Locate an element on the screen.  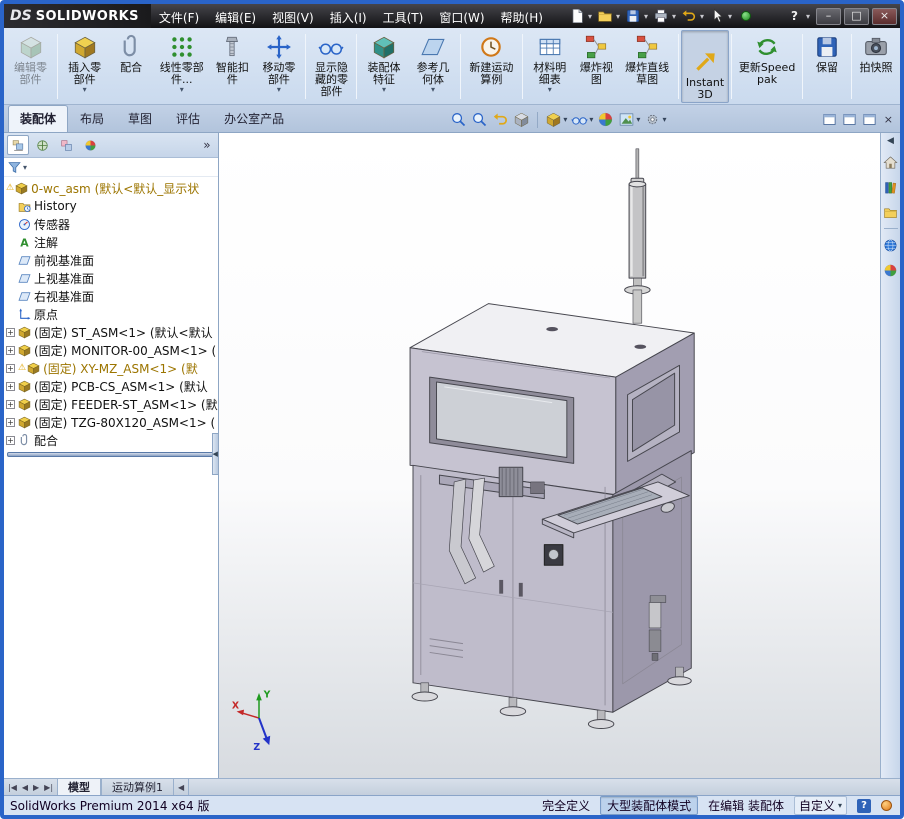
section-view-button is located at coordinates (521, 119).